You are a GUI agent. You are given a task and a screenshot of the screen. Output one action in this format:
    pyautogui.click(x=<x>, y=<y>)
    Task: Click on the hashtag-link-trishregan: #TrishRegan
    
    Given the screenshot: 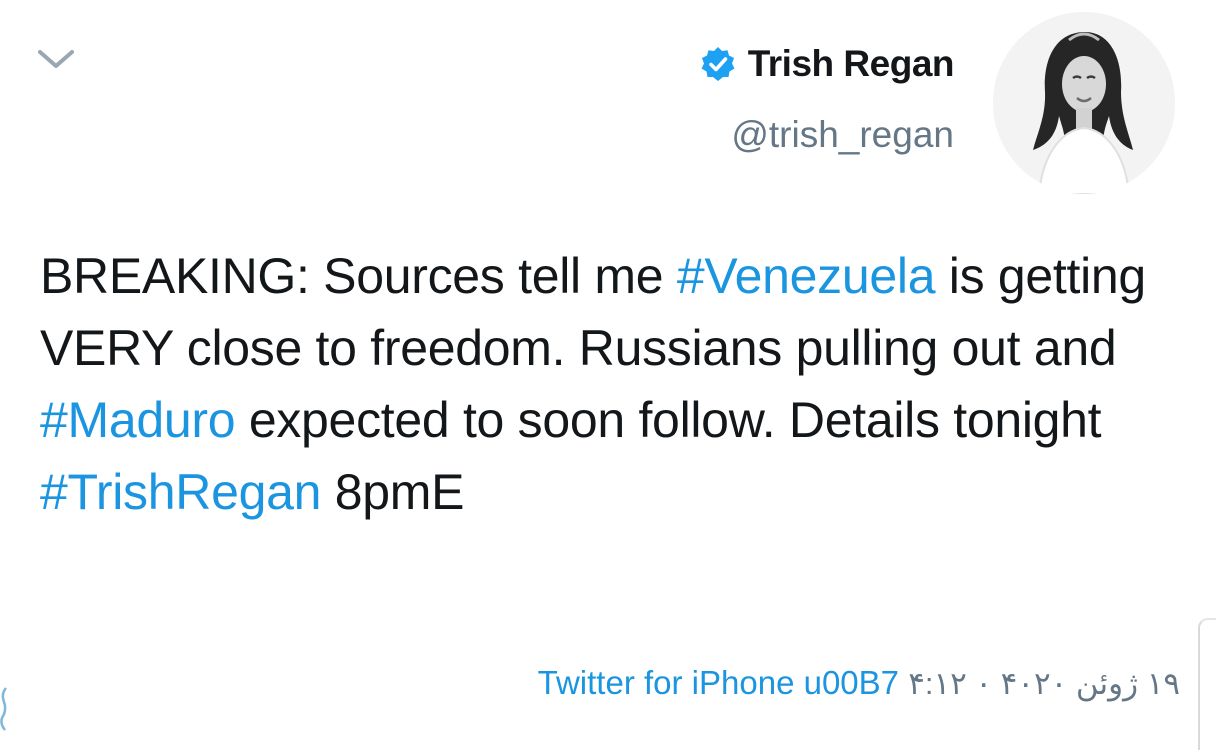 What is the action you would take?
    pyautogui.click(x=180, y=492)
    